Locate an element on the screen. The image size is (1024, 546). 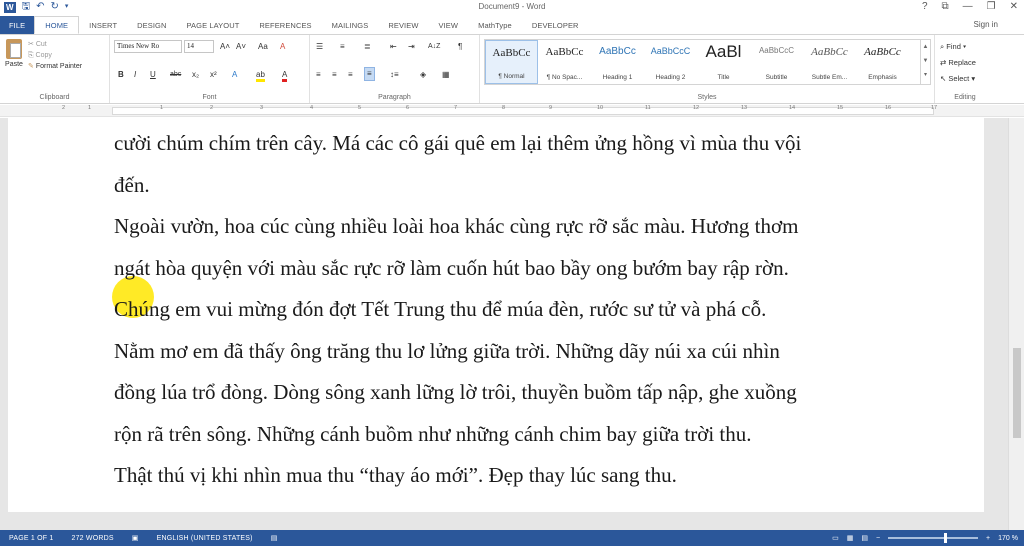
close-icon: ✕ is located at coordinates (1014, 7).